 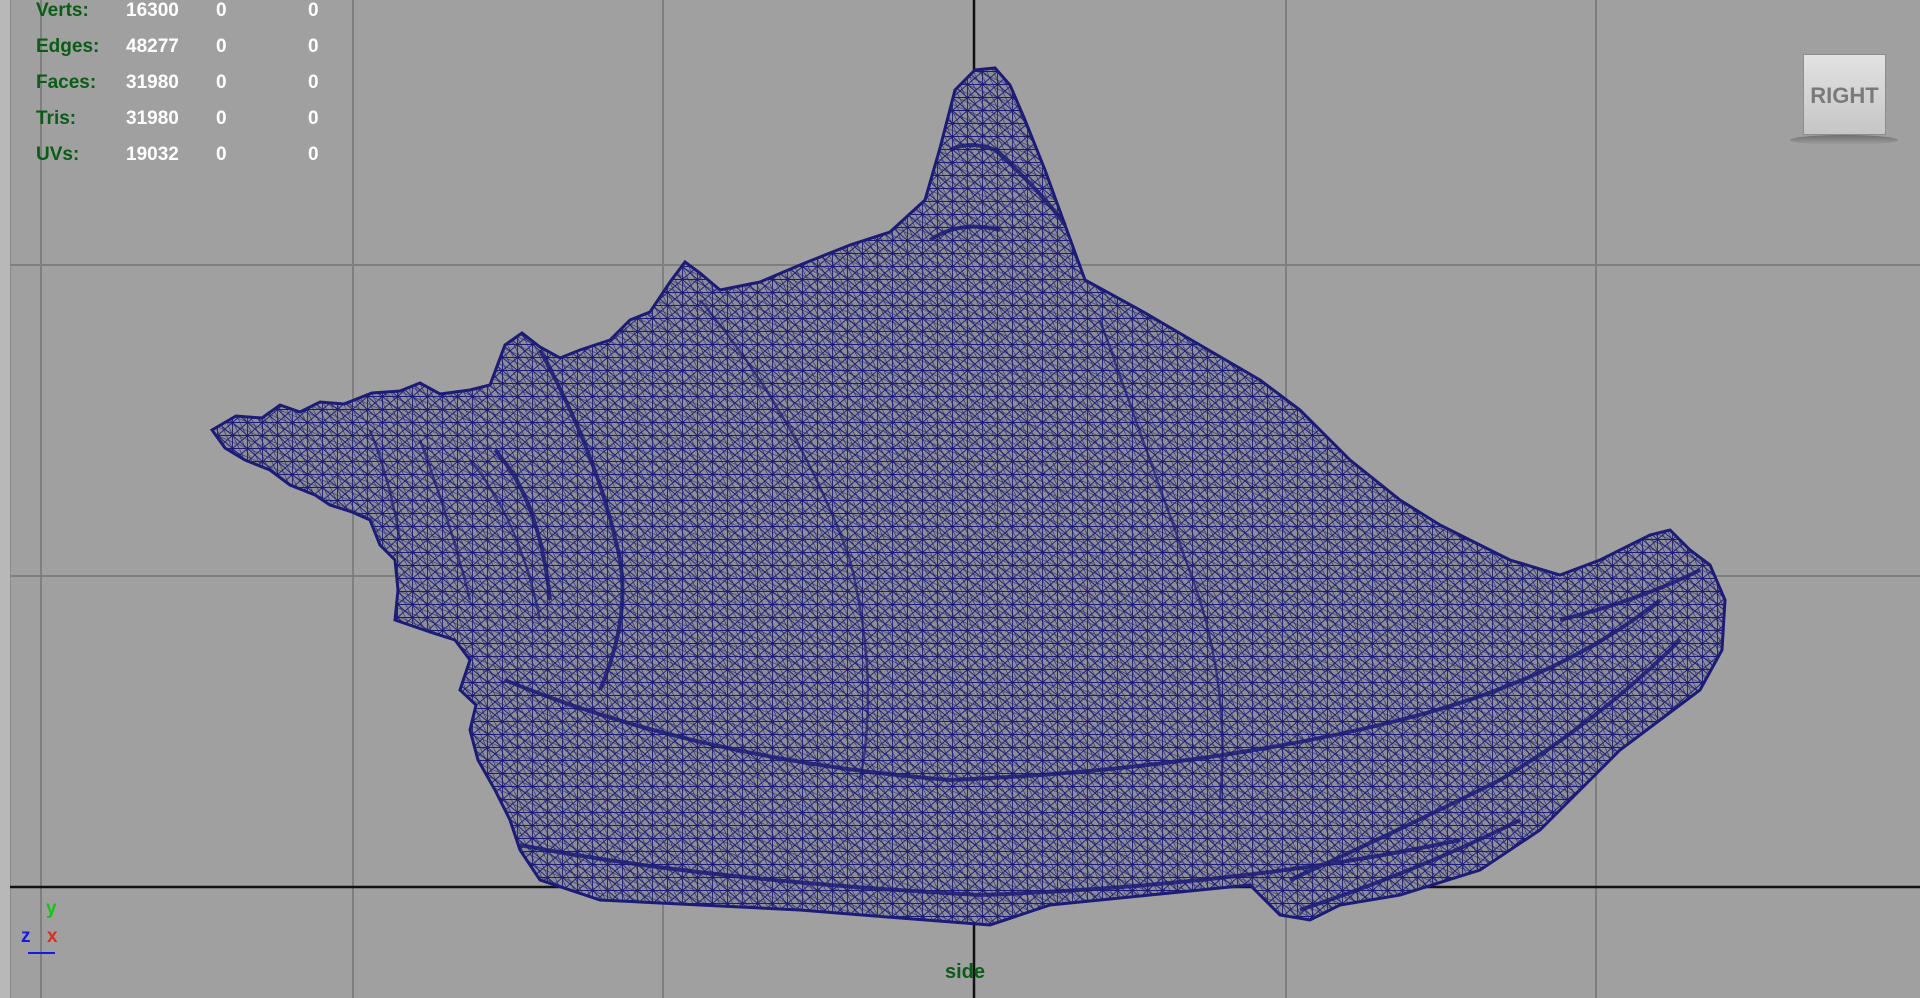 What do you see at coordinates (26, 936) in the screenshot?
I see `axis-z-label: z` at bounding box center [26, 936].